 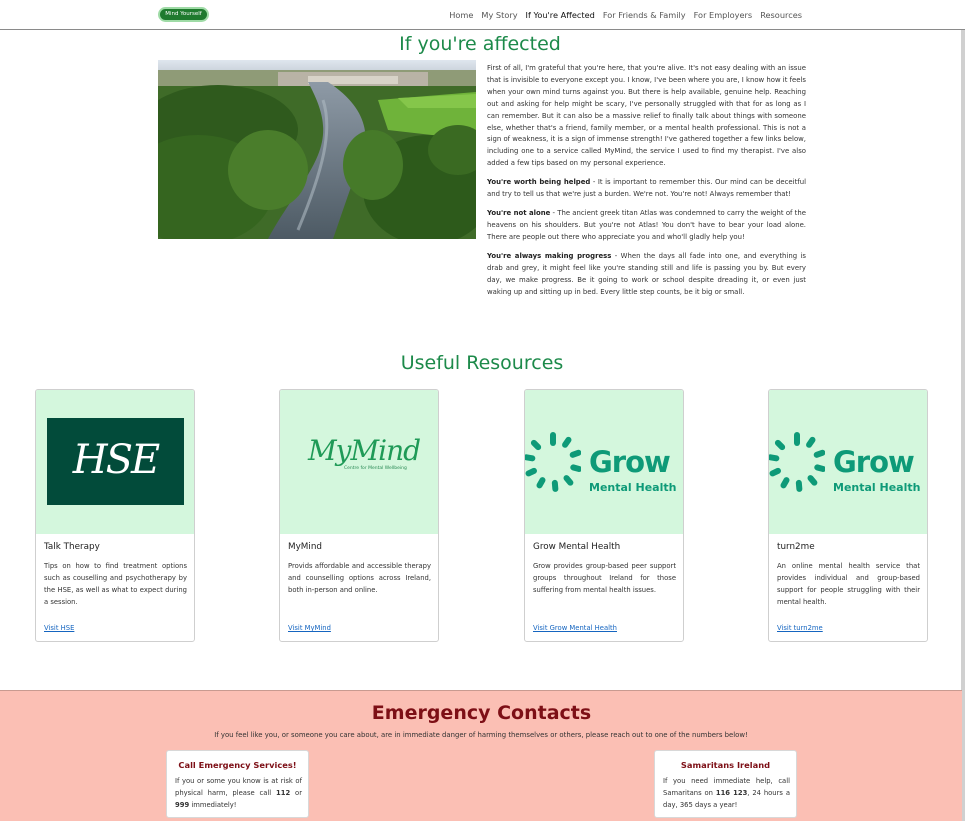 I want to click on tip-heading: You're not alone, so click(x=519, y=213).